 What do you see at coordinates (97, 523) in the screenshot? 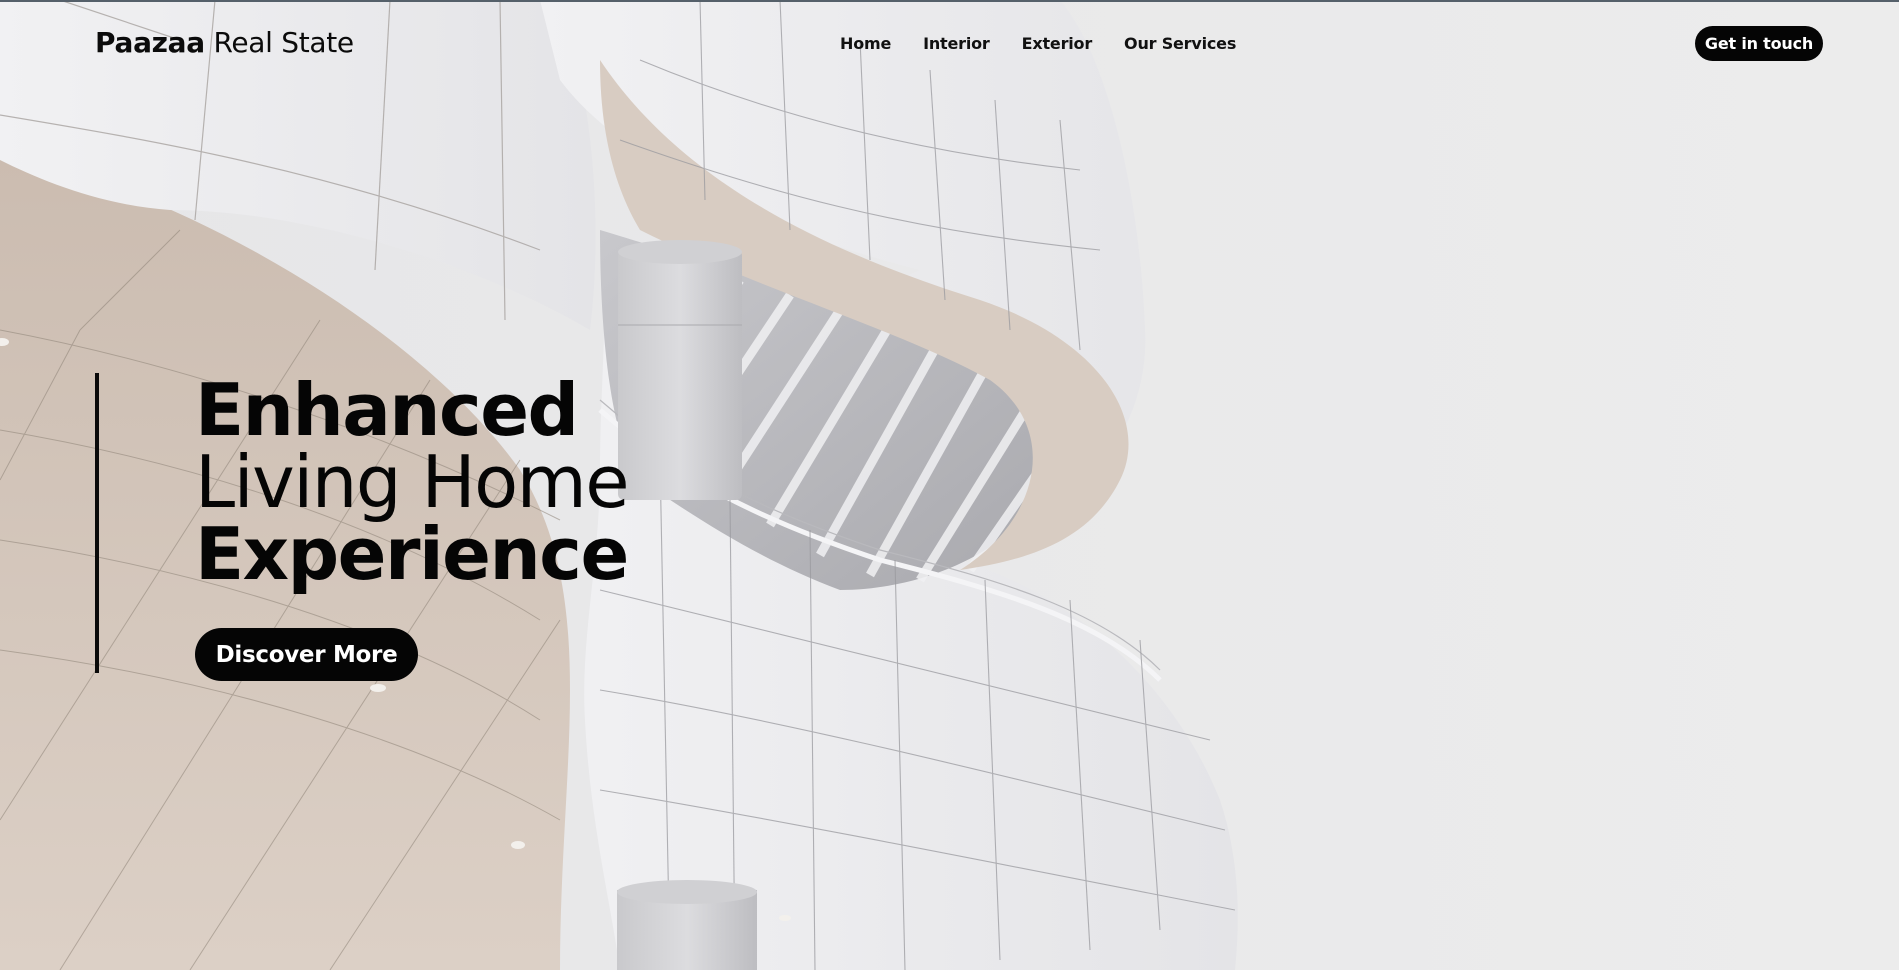
I see `hero-accent-line` at bounding box center [97, 523].